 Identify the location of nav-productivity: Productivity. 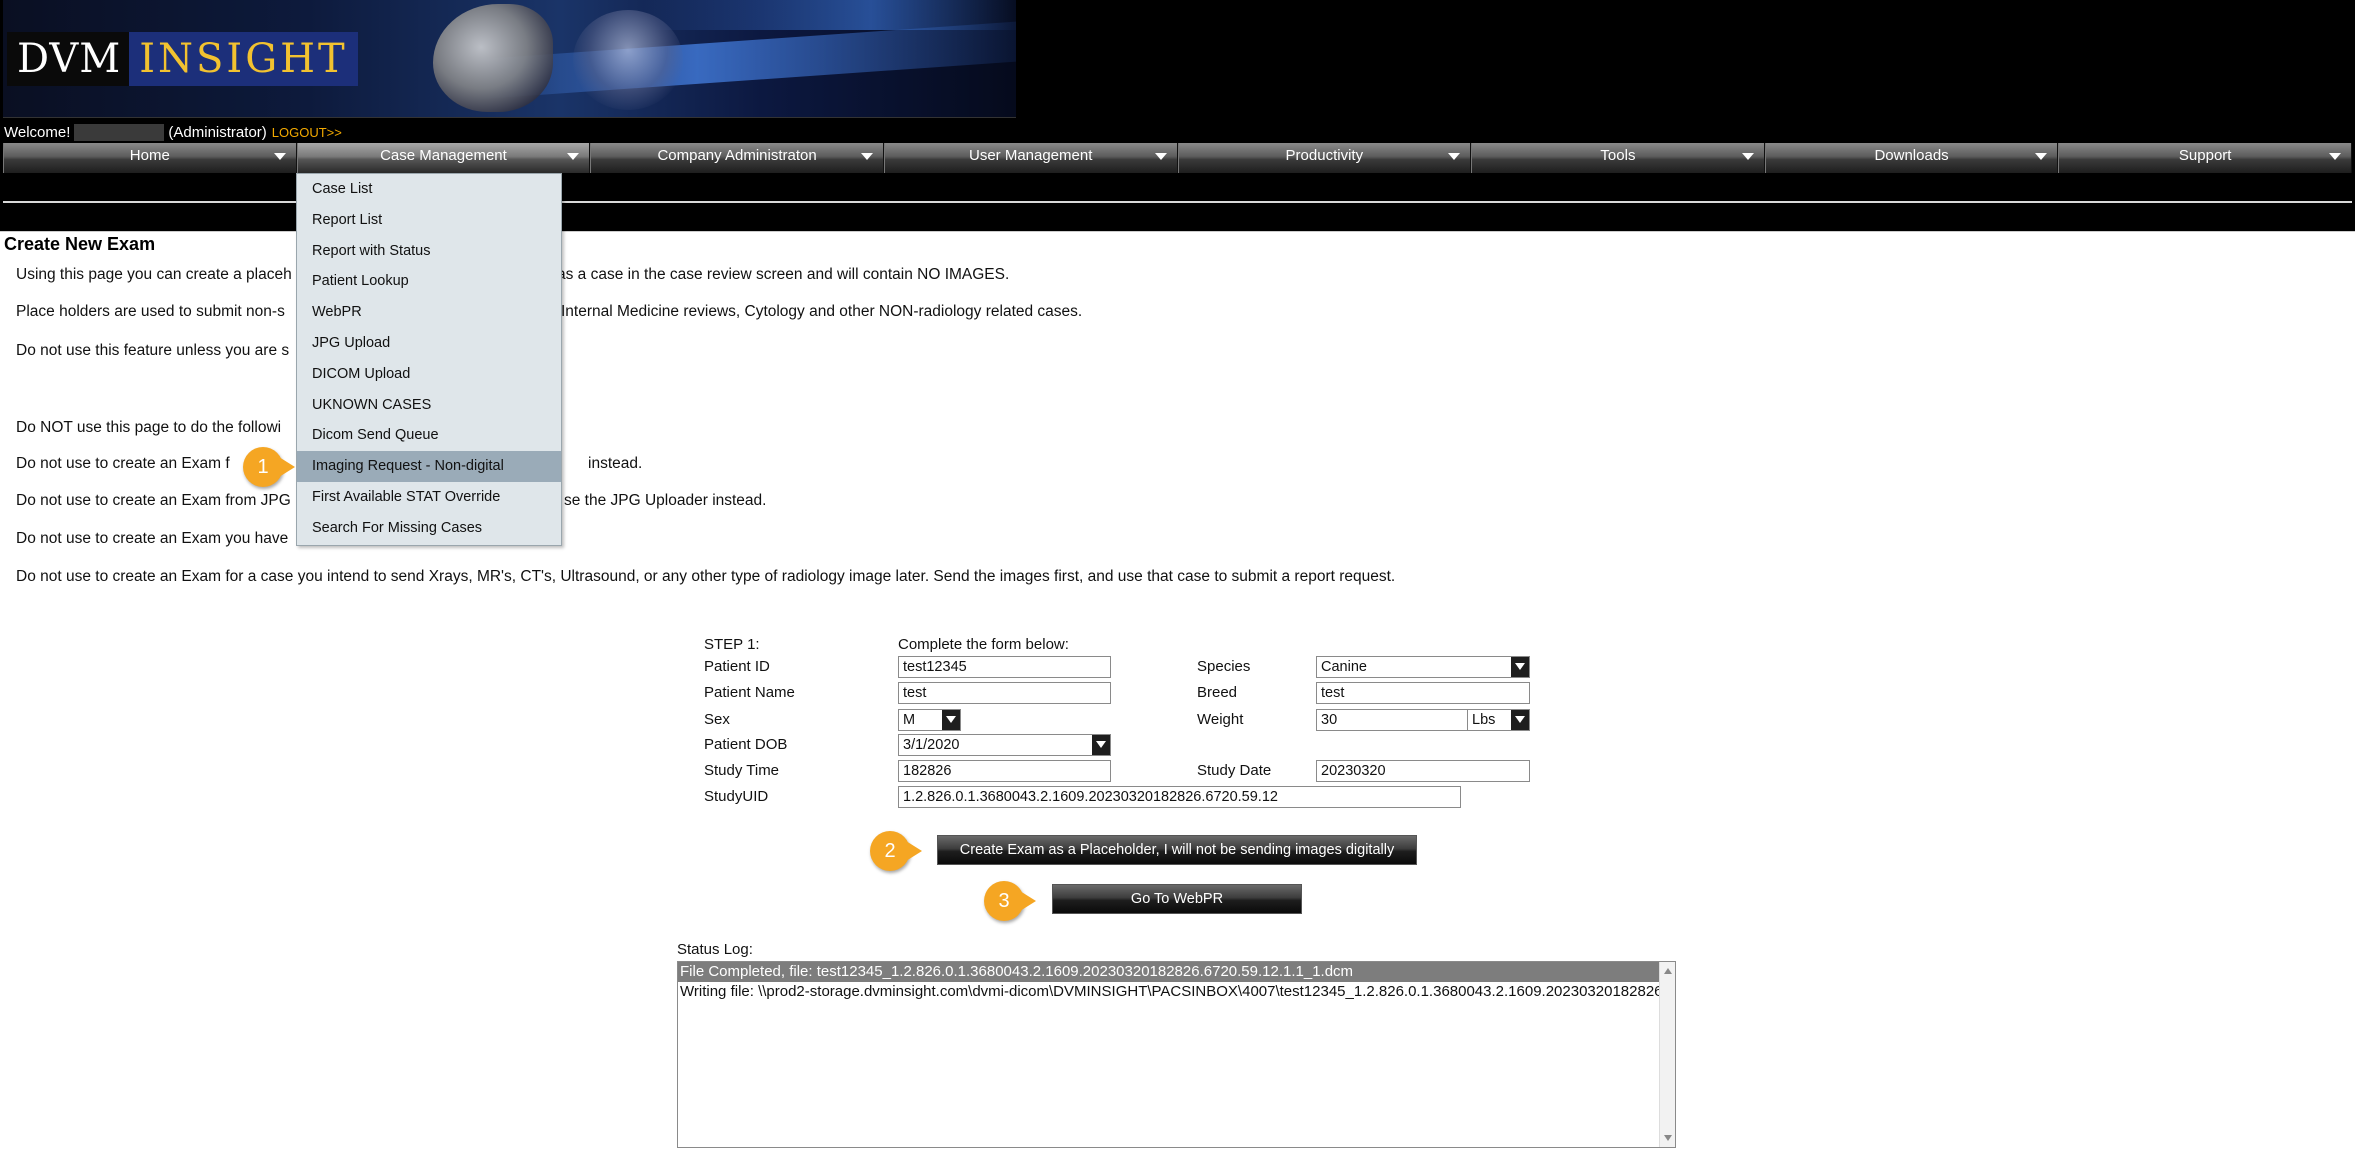
(1324, 158).